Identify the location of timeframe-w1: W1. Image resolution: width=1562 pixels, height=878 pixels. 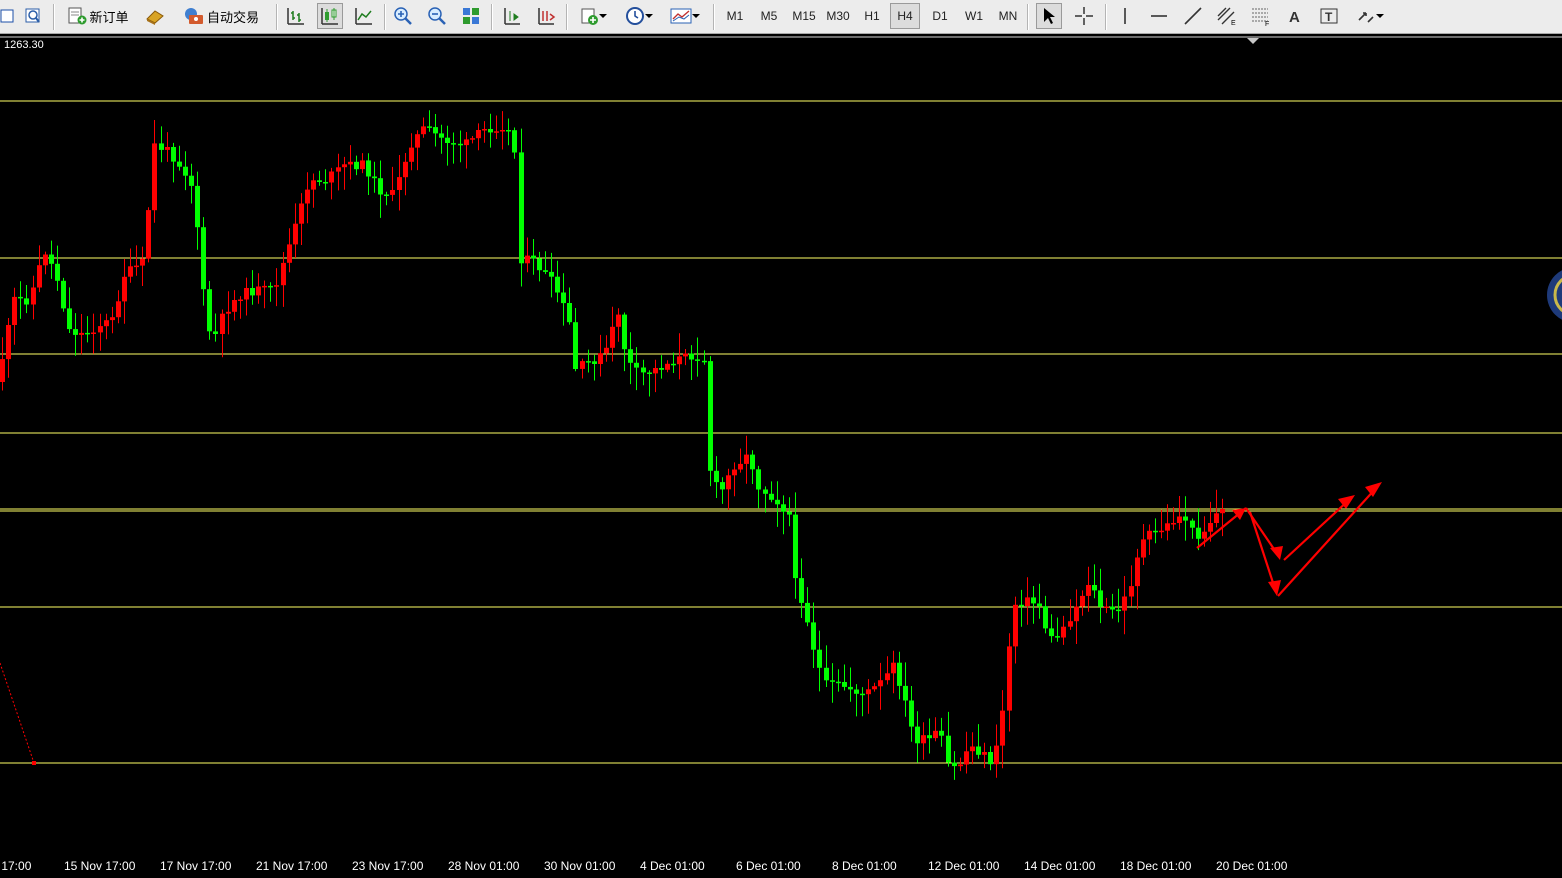
(974, 16).